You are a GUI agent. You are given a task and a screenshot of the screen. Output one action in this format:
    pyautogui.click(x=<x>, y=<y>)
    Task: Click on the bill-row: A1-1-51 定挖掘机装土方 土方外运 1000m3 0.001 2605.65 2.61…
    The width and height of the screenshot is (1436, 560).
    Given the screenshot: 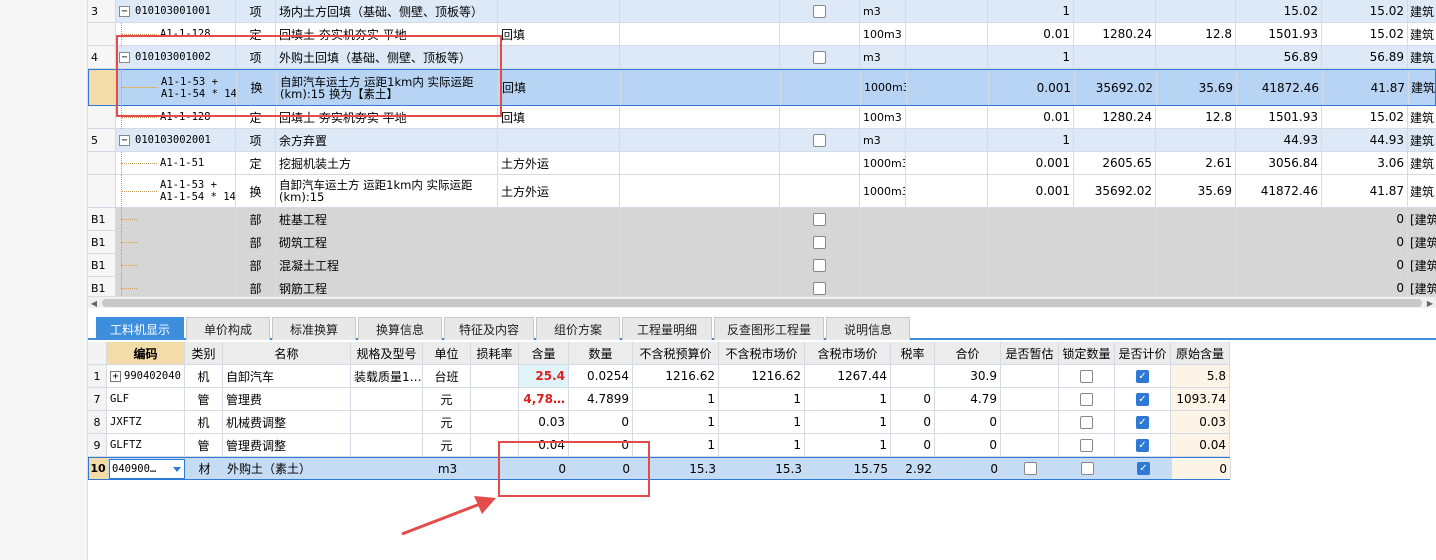 What is the action you would take?
    pyautogui.click(x=762, y=163)
    